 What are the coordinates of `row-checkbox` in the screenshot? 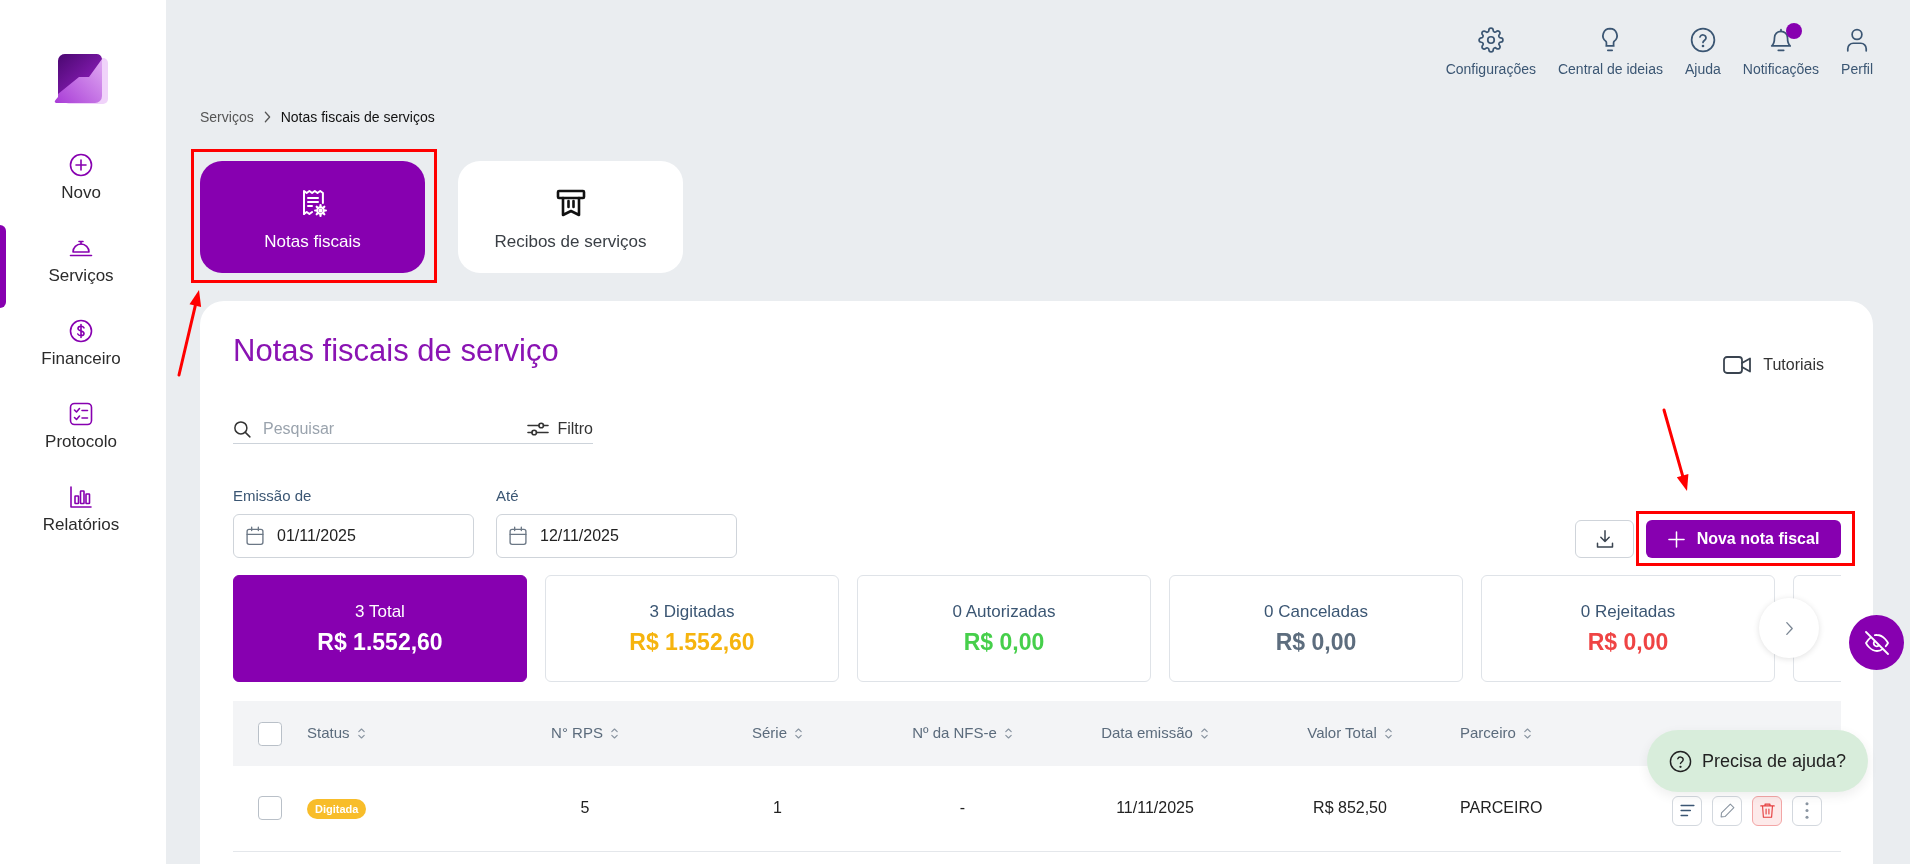 It's located at (270, 808).